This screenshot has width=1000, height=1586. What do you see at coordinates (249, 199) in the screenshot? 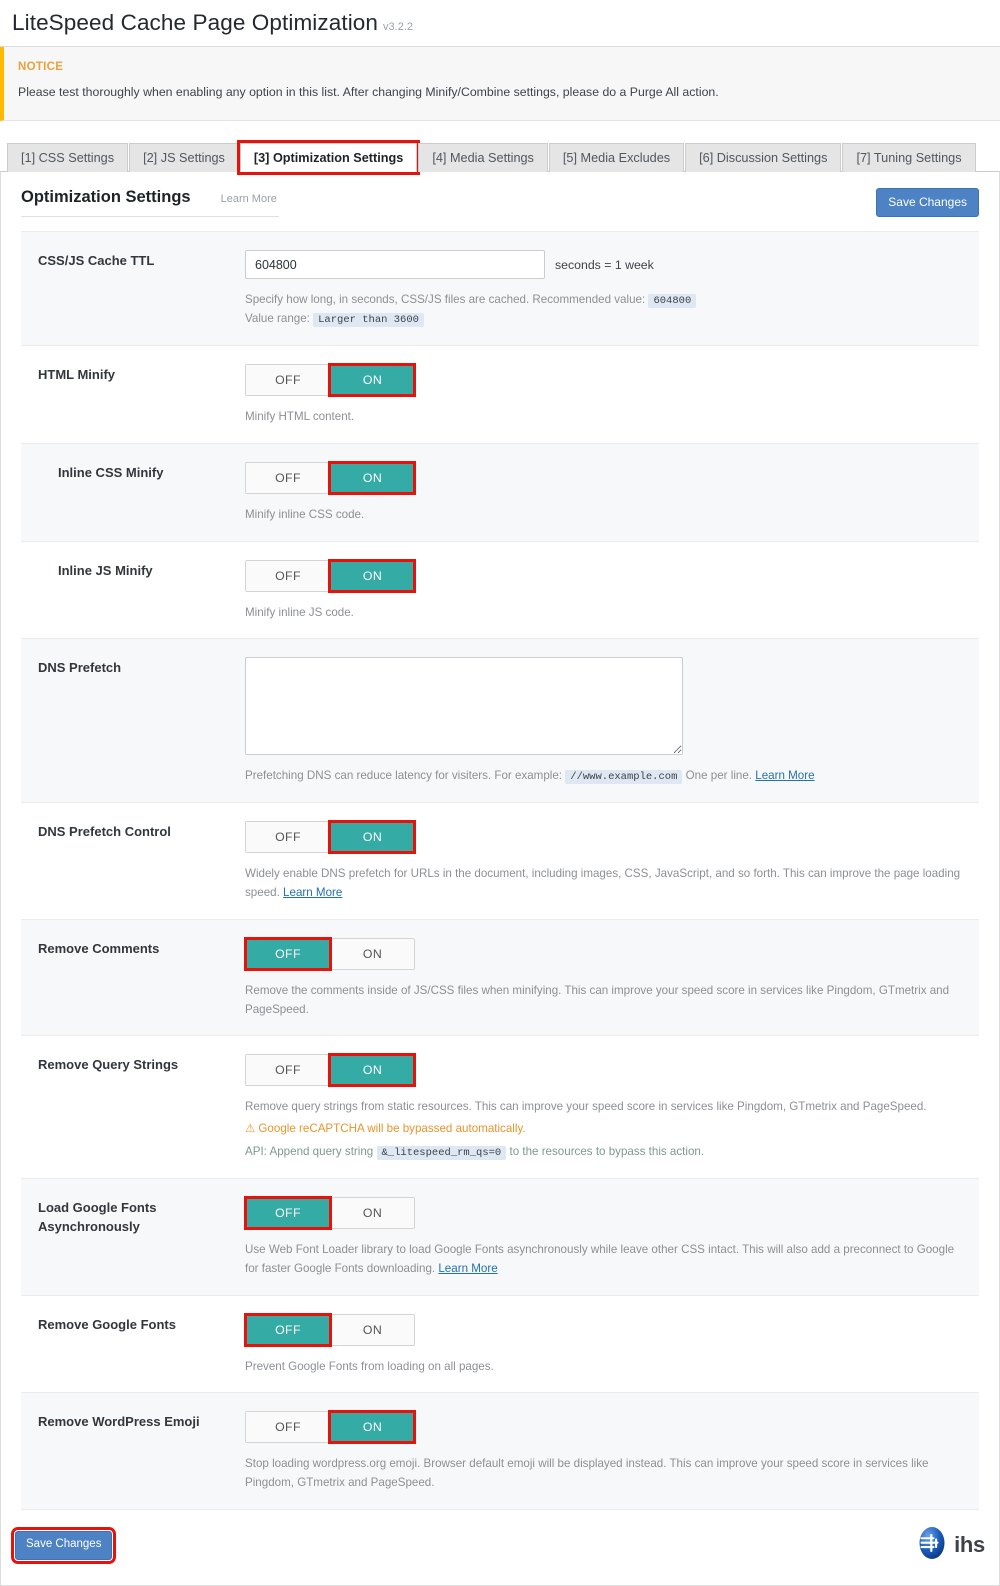
I see `learn-more-link: Learn More` at bounding box center [249, 199].